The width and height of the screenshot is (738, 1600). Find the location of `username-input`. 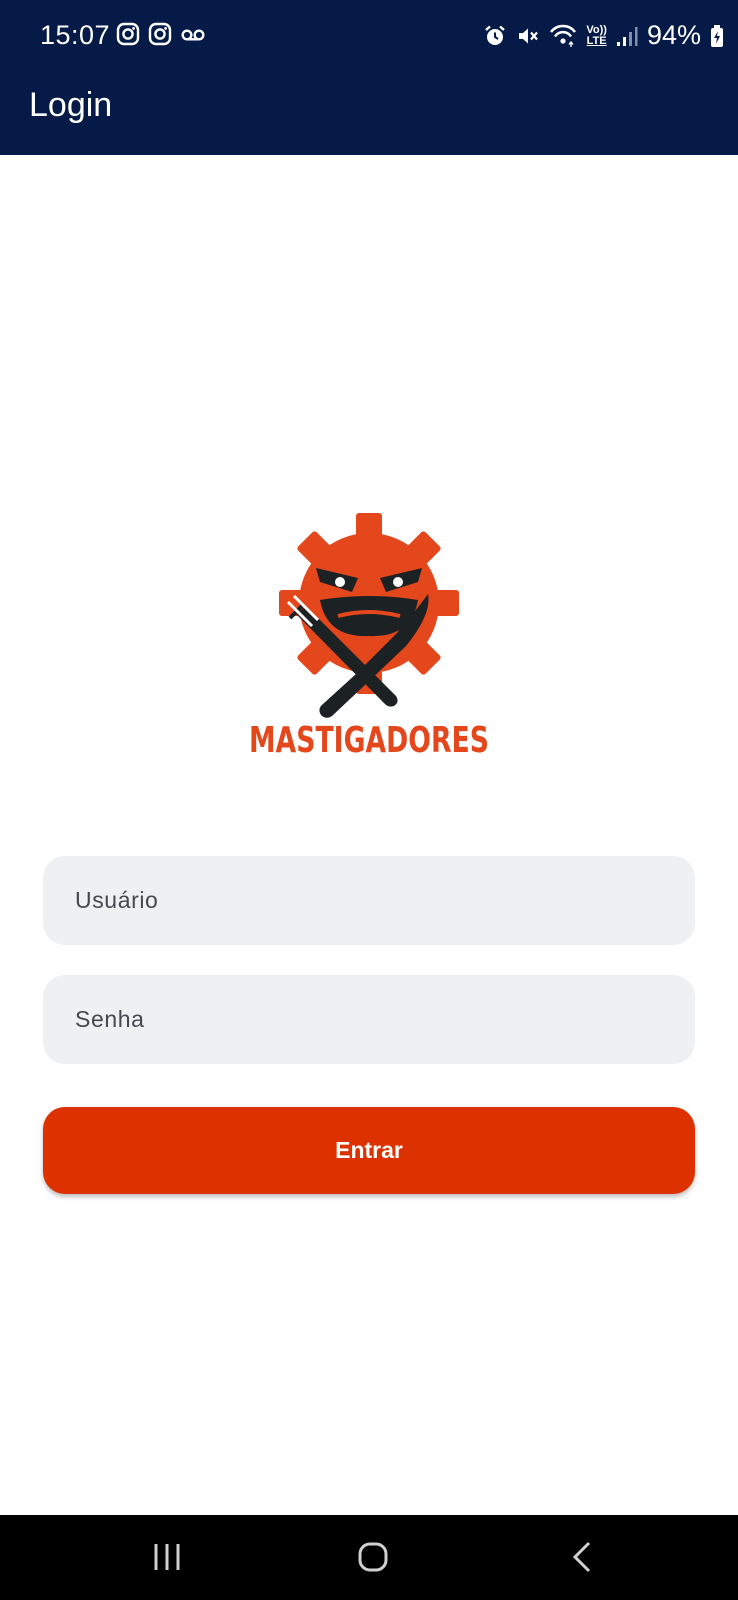

username-input is located at coordinates (384, 900).